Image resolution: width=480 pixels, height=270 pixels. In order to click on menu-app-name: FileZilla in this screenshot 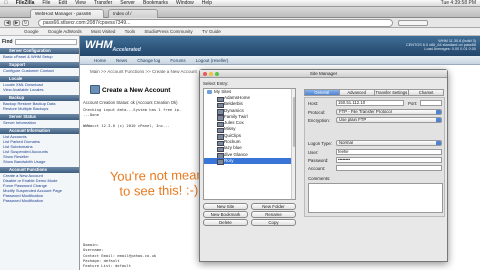, I will do `click(25, 3)`.